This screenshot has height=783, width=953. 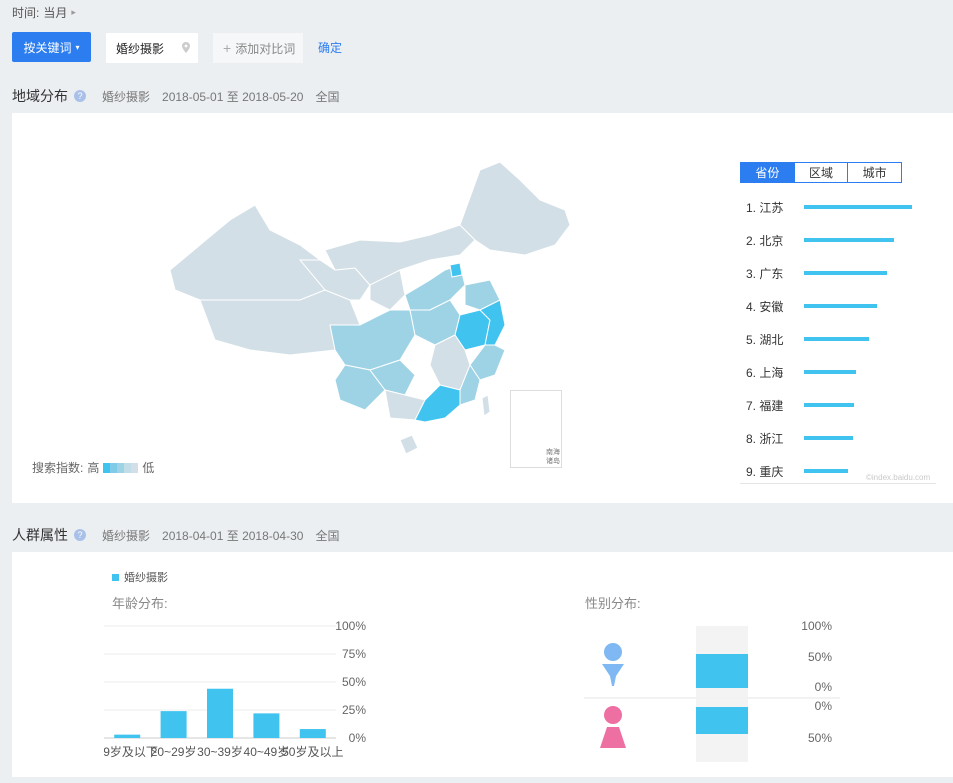 What do you see at coordinates (613, 737) in the screenshot?
I see `female-icon-body` at bounding box center [613, 737].